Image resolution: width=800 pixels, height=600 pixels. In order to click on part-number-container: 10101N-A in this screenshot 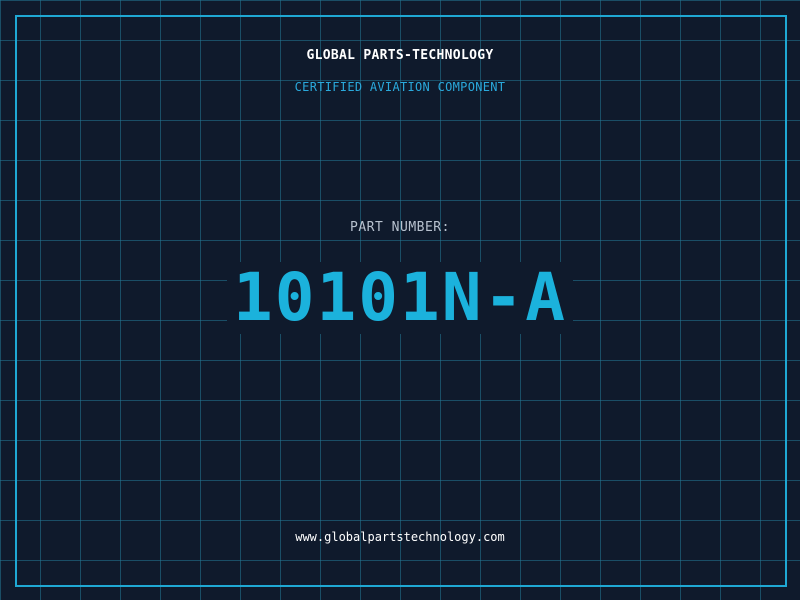, I will do `click(400, 298)`.